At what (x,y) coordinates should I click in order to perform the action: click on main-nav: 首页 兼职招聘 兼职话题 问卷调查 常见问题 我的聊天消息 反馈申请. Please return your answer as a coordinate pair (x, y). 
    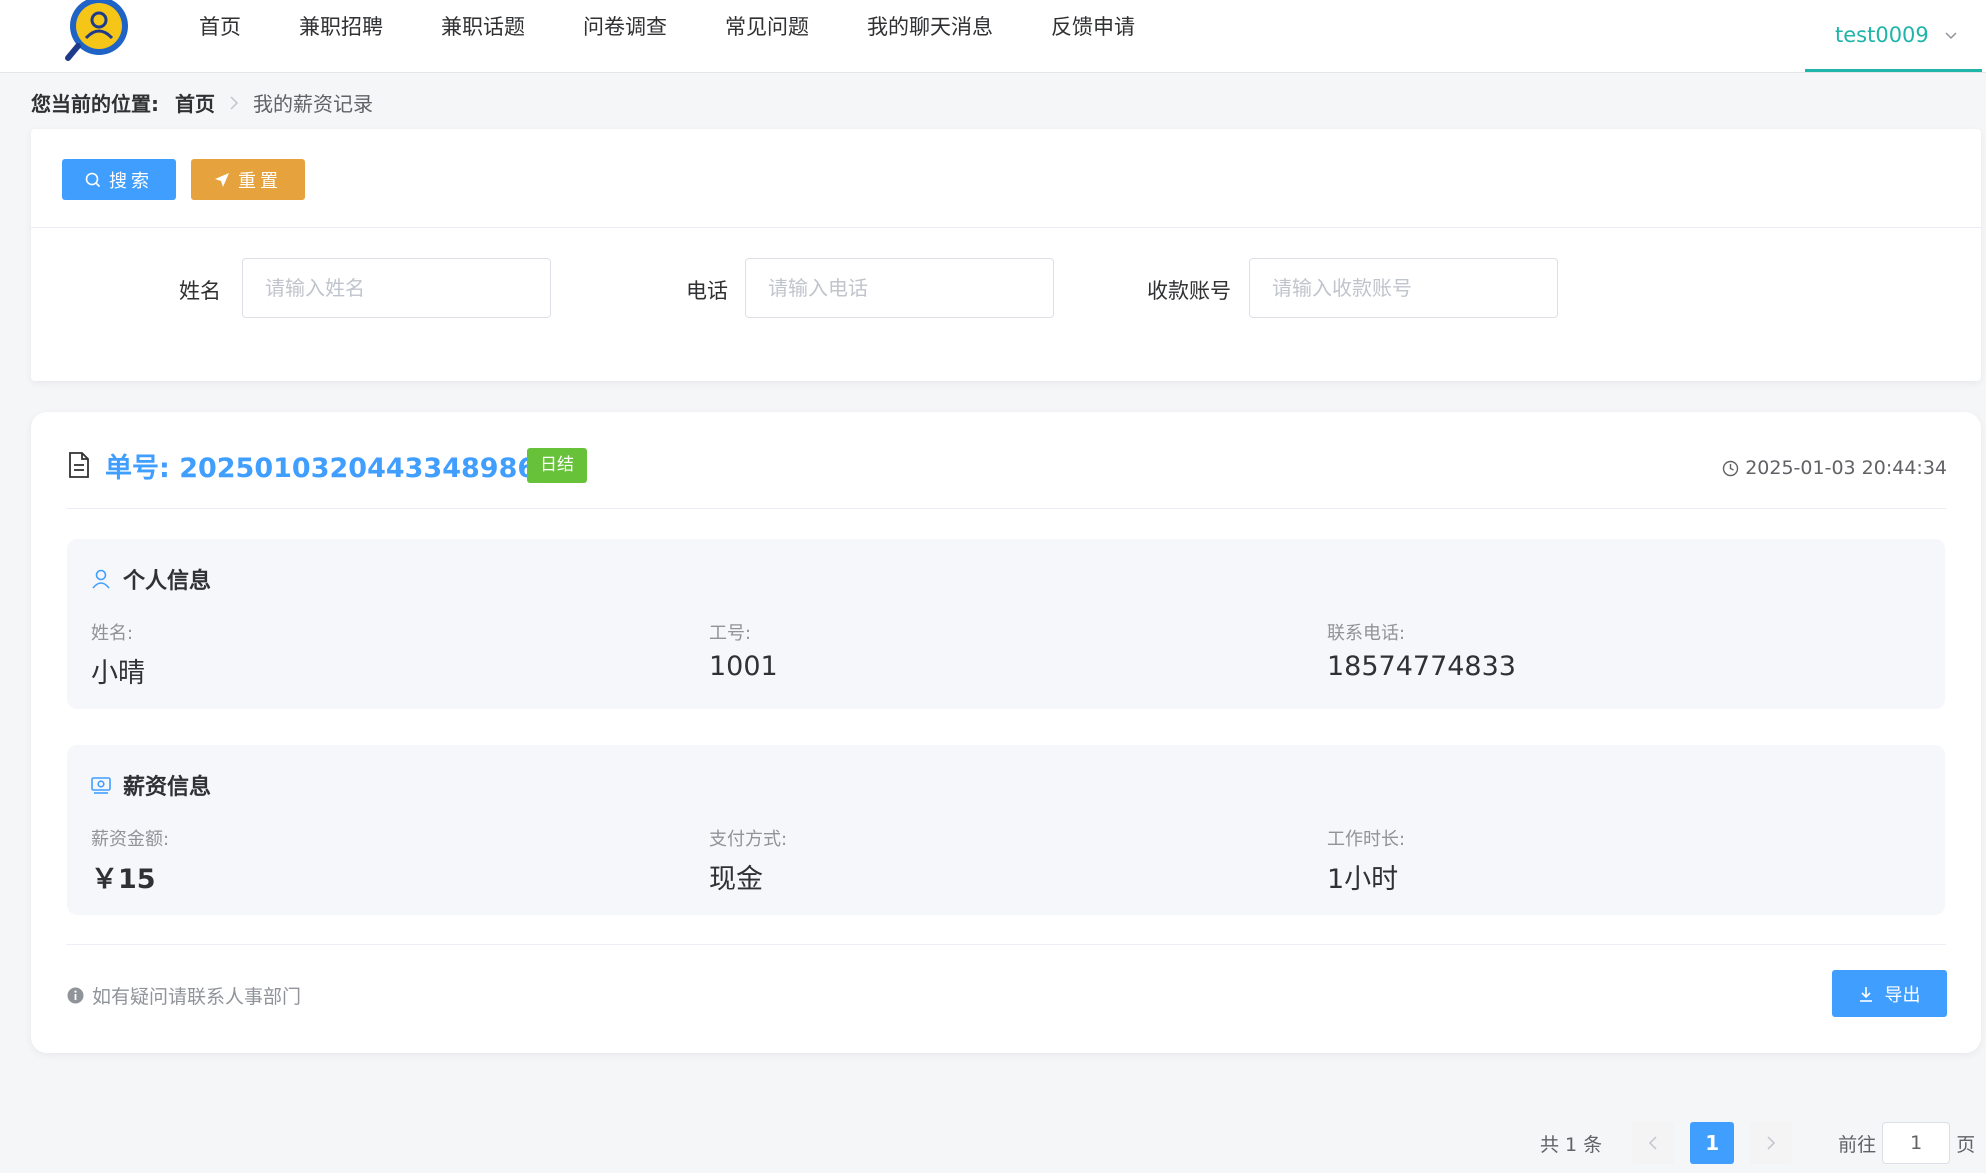
    Looking at the image, I should click on (667, 28).